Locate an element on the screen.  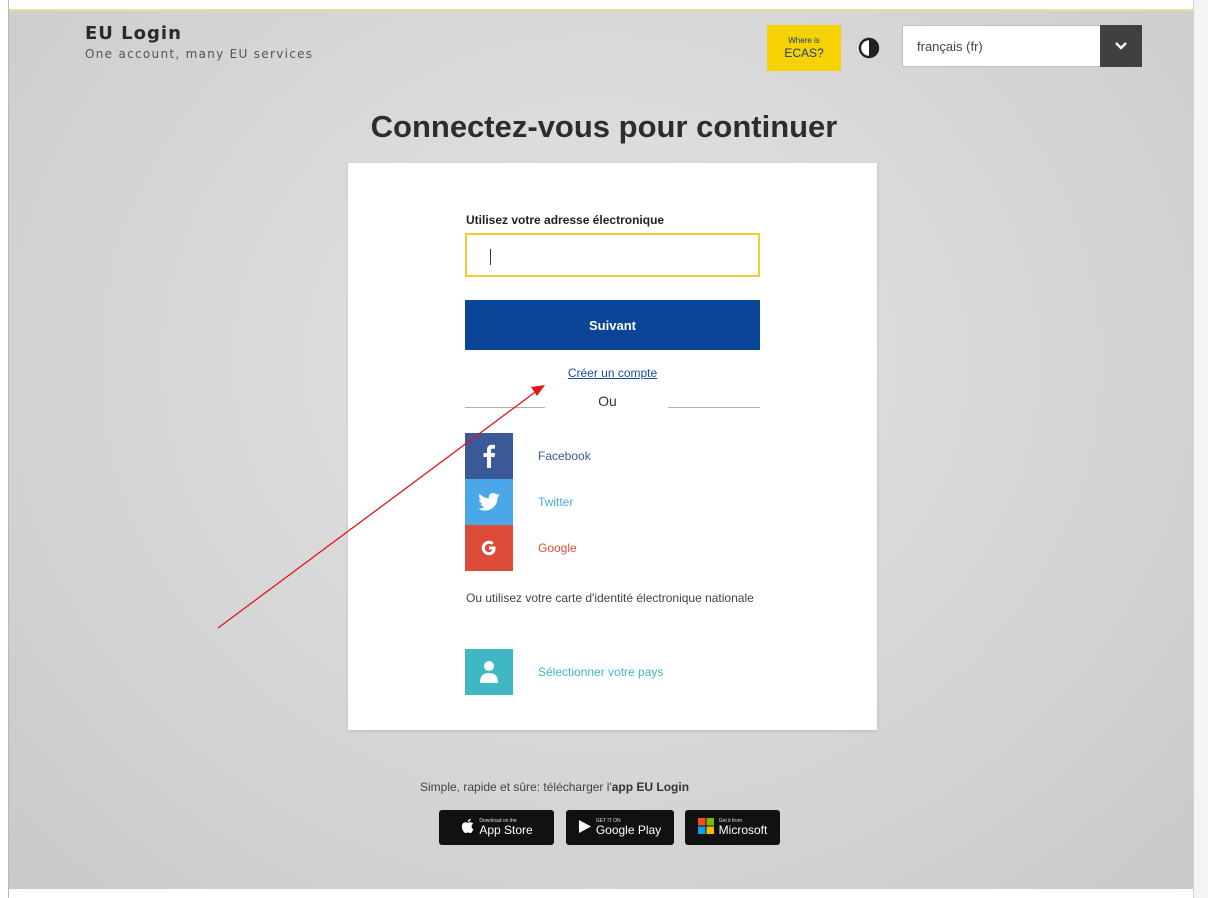
brand-subtitle: One account, many EU services is located at coordinates (199, 54).